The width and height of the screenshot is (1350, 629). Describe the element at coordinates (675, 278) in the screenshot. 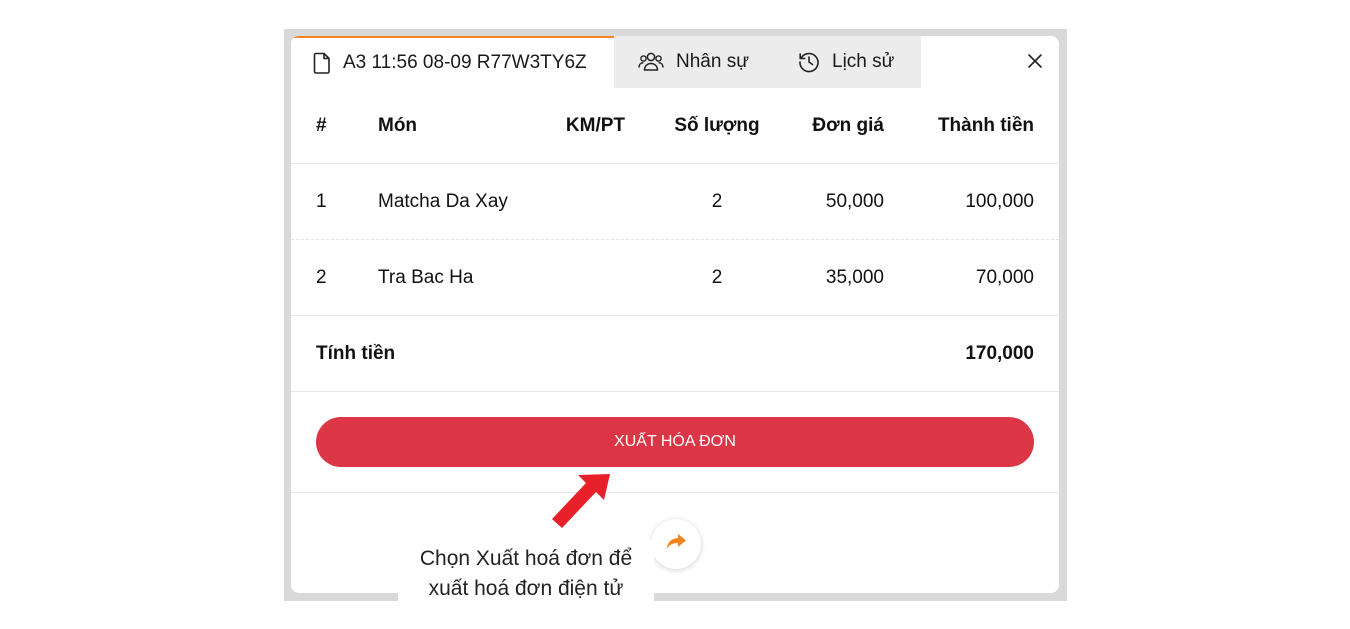

I see `table-row: 2 Tra Bac Ha 2 35,000 70,000` at that location.